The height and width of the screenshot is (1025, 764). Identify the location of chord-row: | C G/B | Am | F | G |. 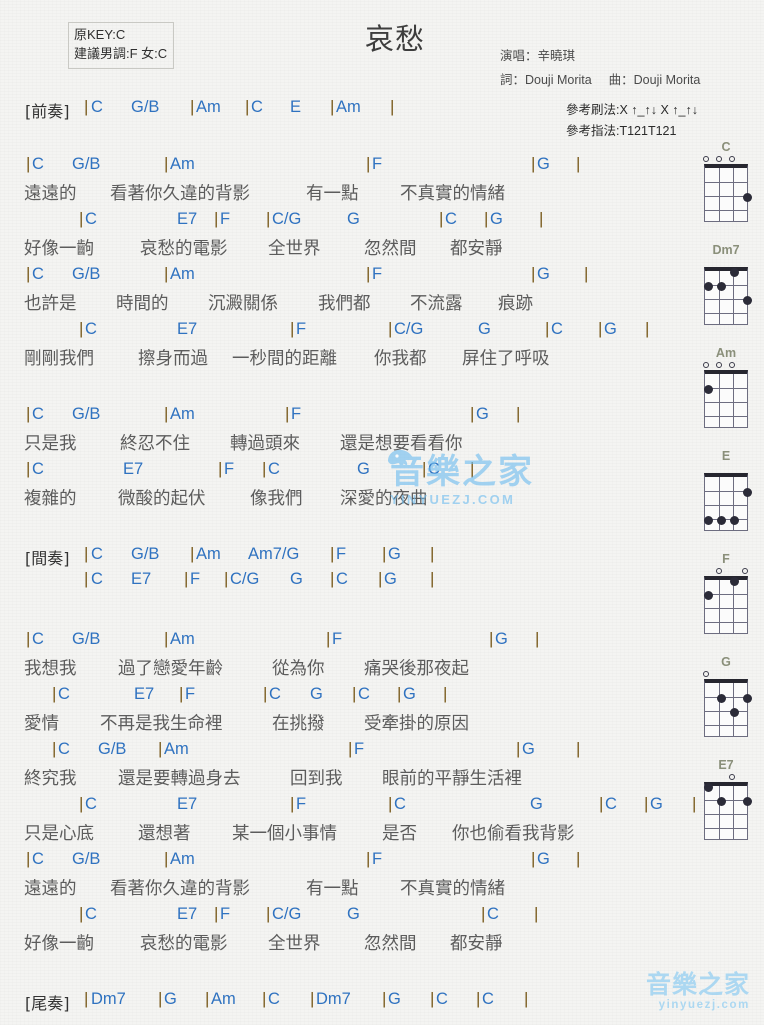
(346, 417).